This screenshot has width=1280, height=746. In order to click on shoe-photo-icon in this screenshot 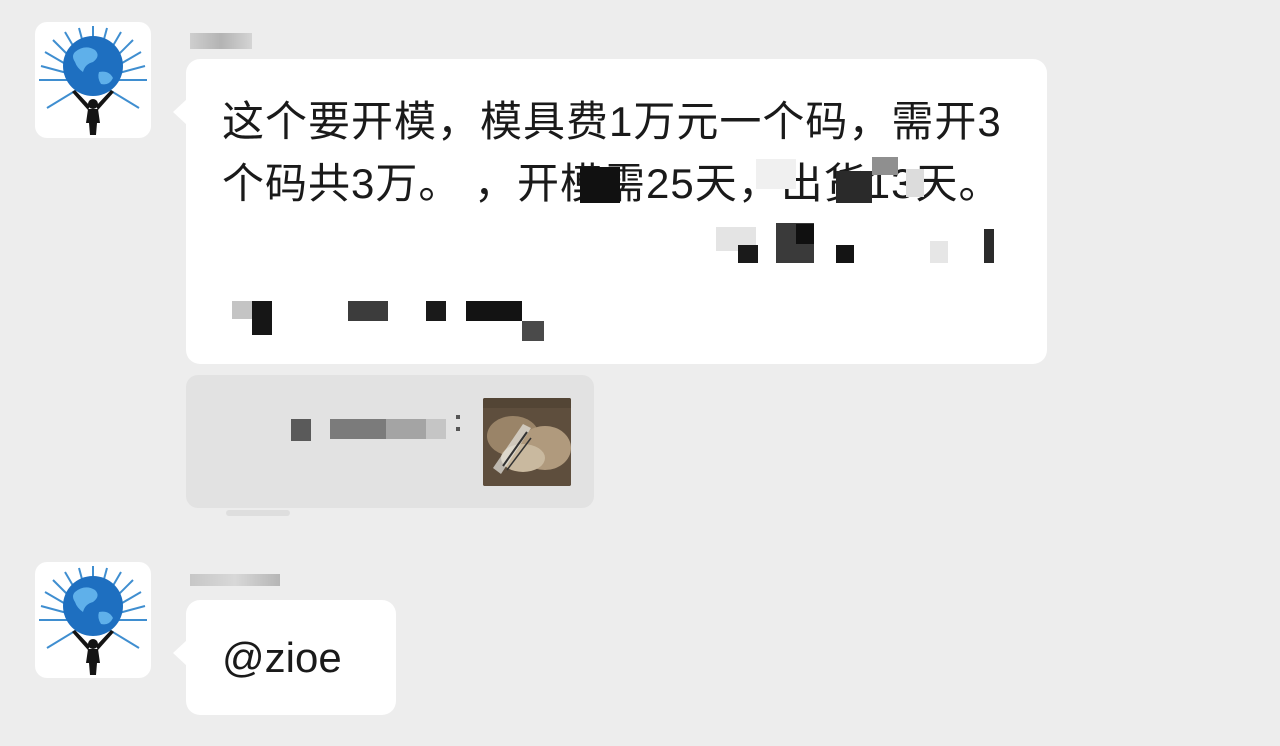, I will do `click(527, 442)`.